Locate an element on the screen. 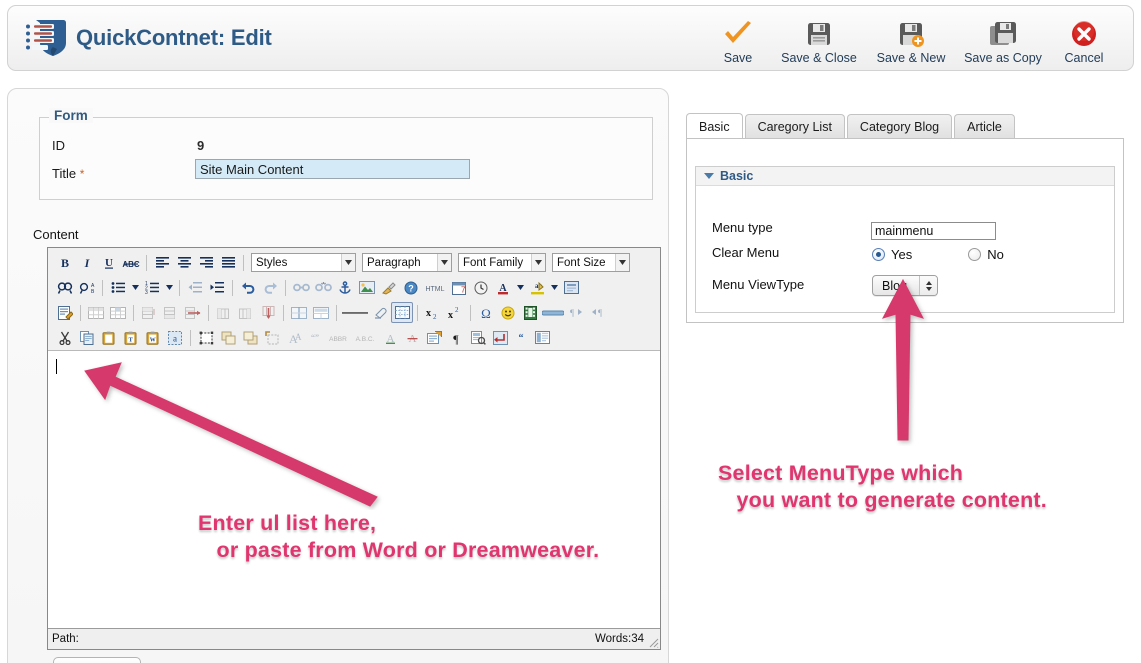  move-backward-icon is located at coordinates (250, 337).